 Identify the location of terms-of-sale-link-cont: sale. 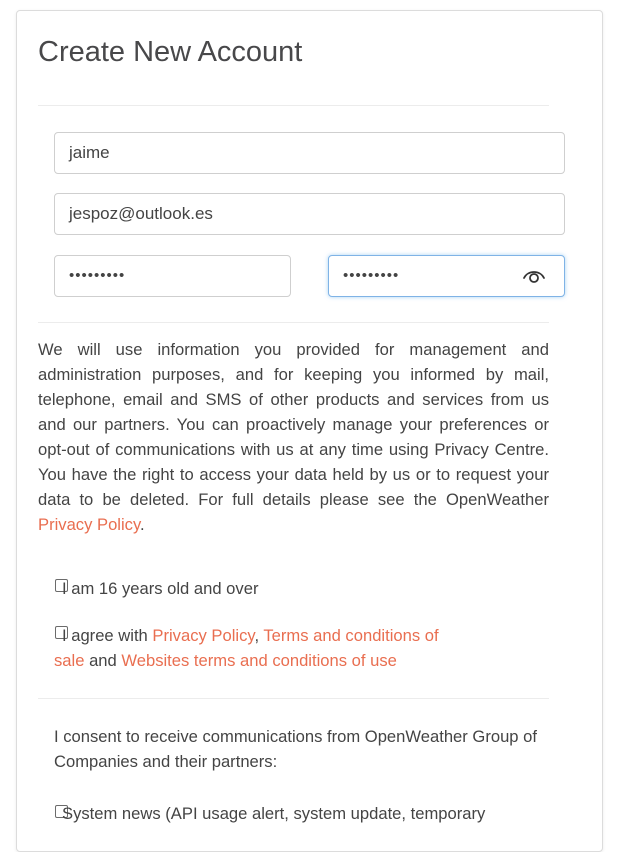
(69, 660).